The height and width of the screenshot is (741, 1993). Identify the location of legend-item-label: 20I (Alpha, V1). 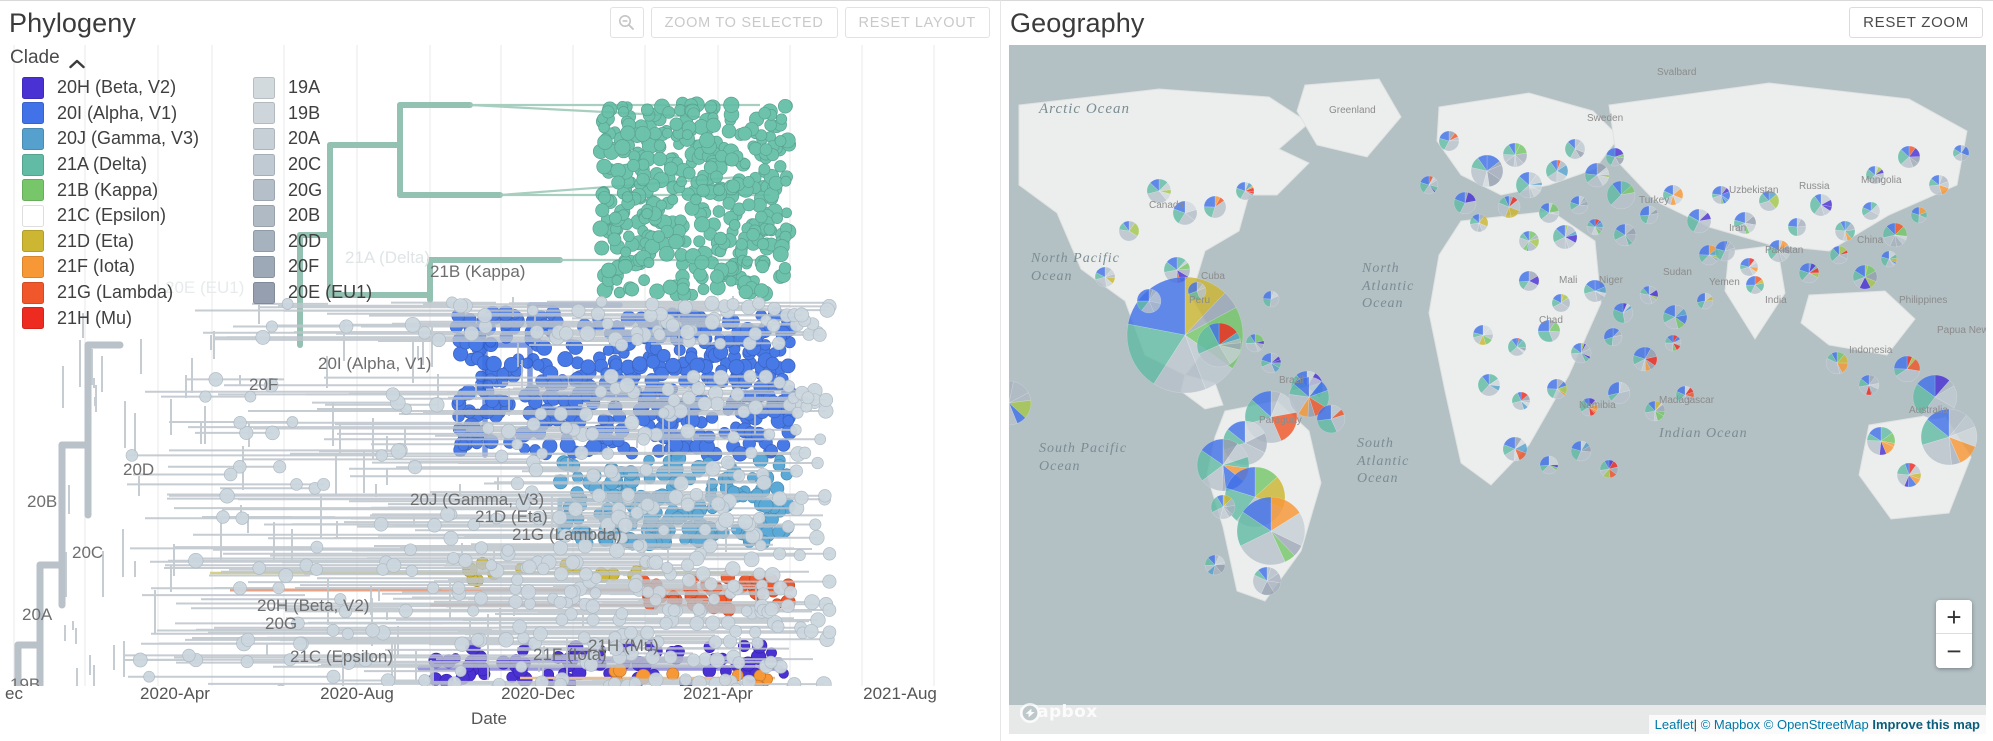
(117, 112).